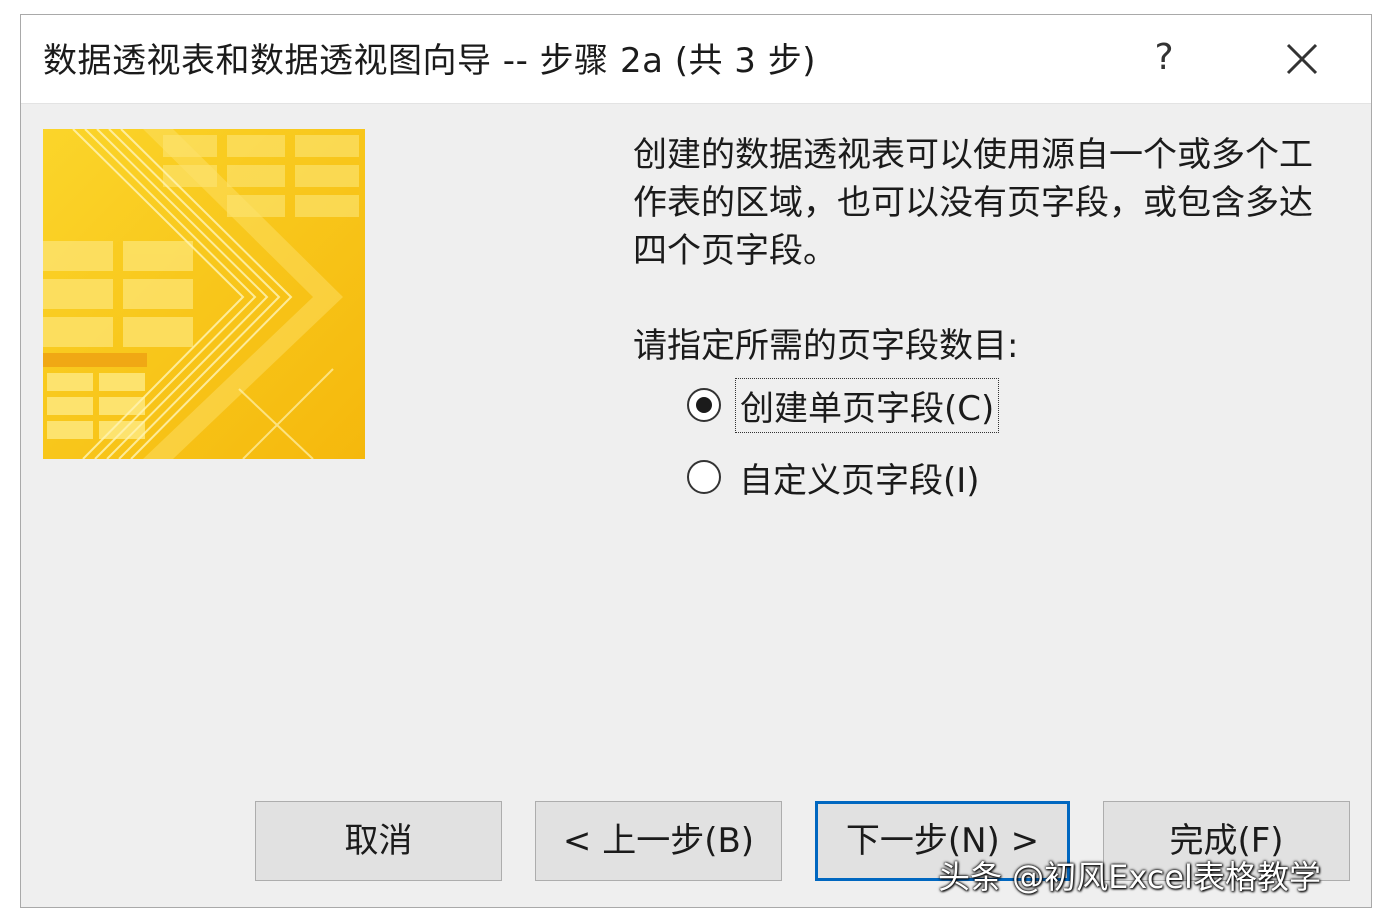 The height and width of the screenshot is (918, 1388). Describe the element at coordinates (735, 251) in the screenshot. I see `description-line: 四个页字段。` at that location.